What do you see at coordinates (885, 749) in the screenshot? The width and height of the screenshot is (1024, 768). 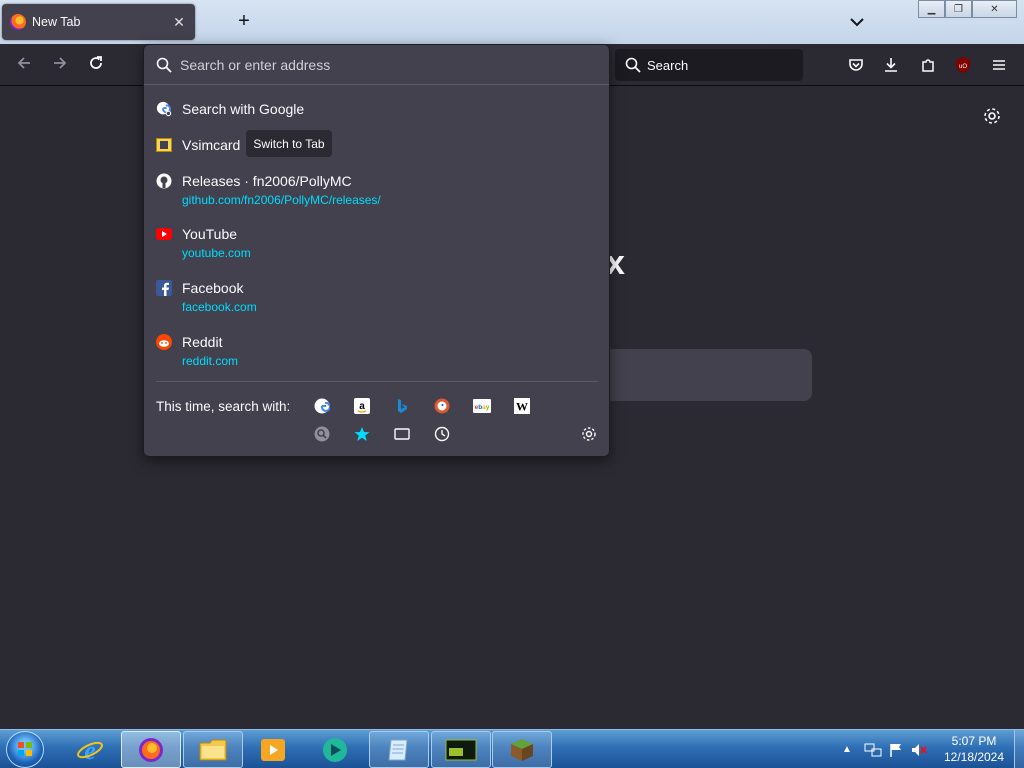 I see `system-tray: ▲` at bounding box center [885, 749].